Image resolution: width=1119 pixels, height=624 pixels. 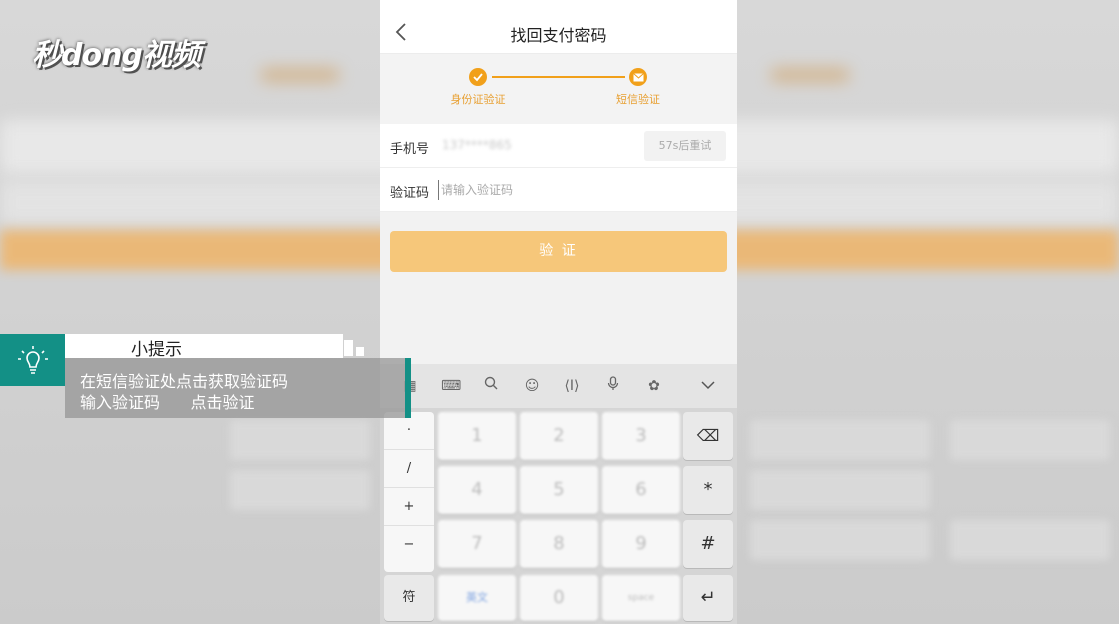 I want to click on status-bar, so click(x=558, y=5).